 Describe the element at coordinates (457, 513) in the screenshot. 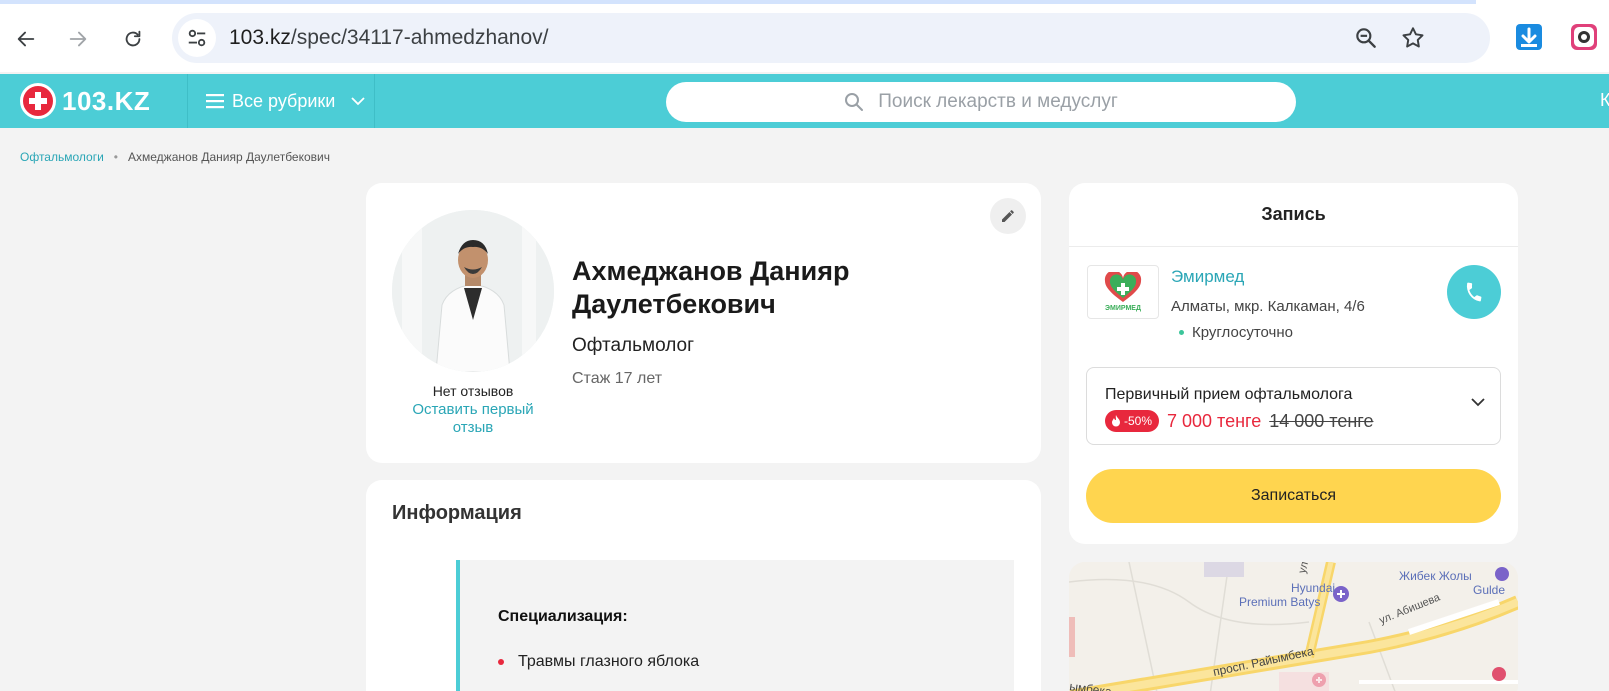

I see `info-title: Информация` at that location.